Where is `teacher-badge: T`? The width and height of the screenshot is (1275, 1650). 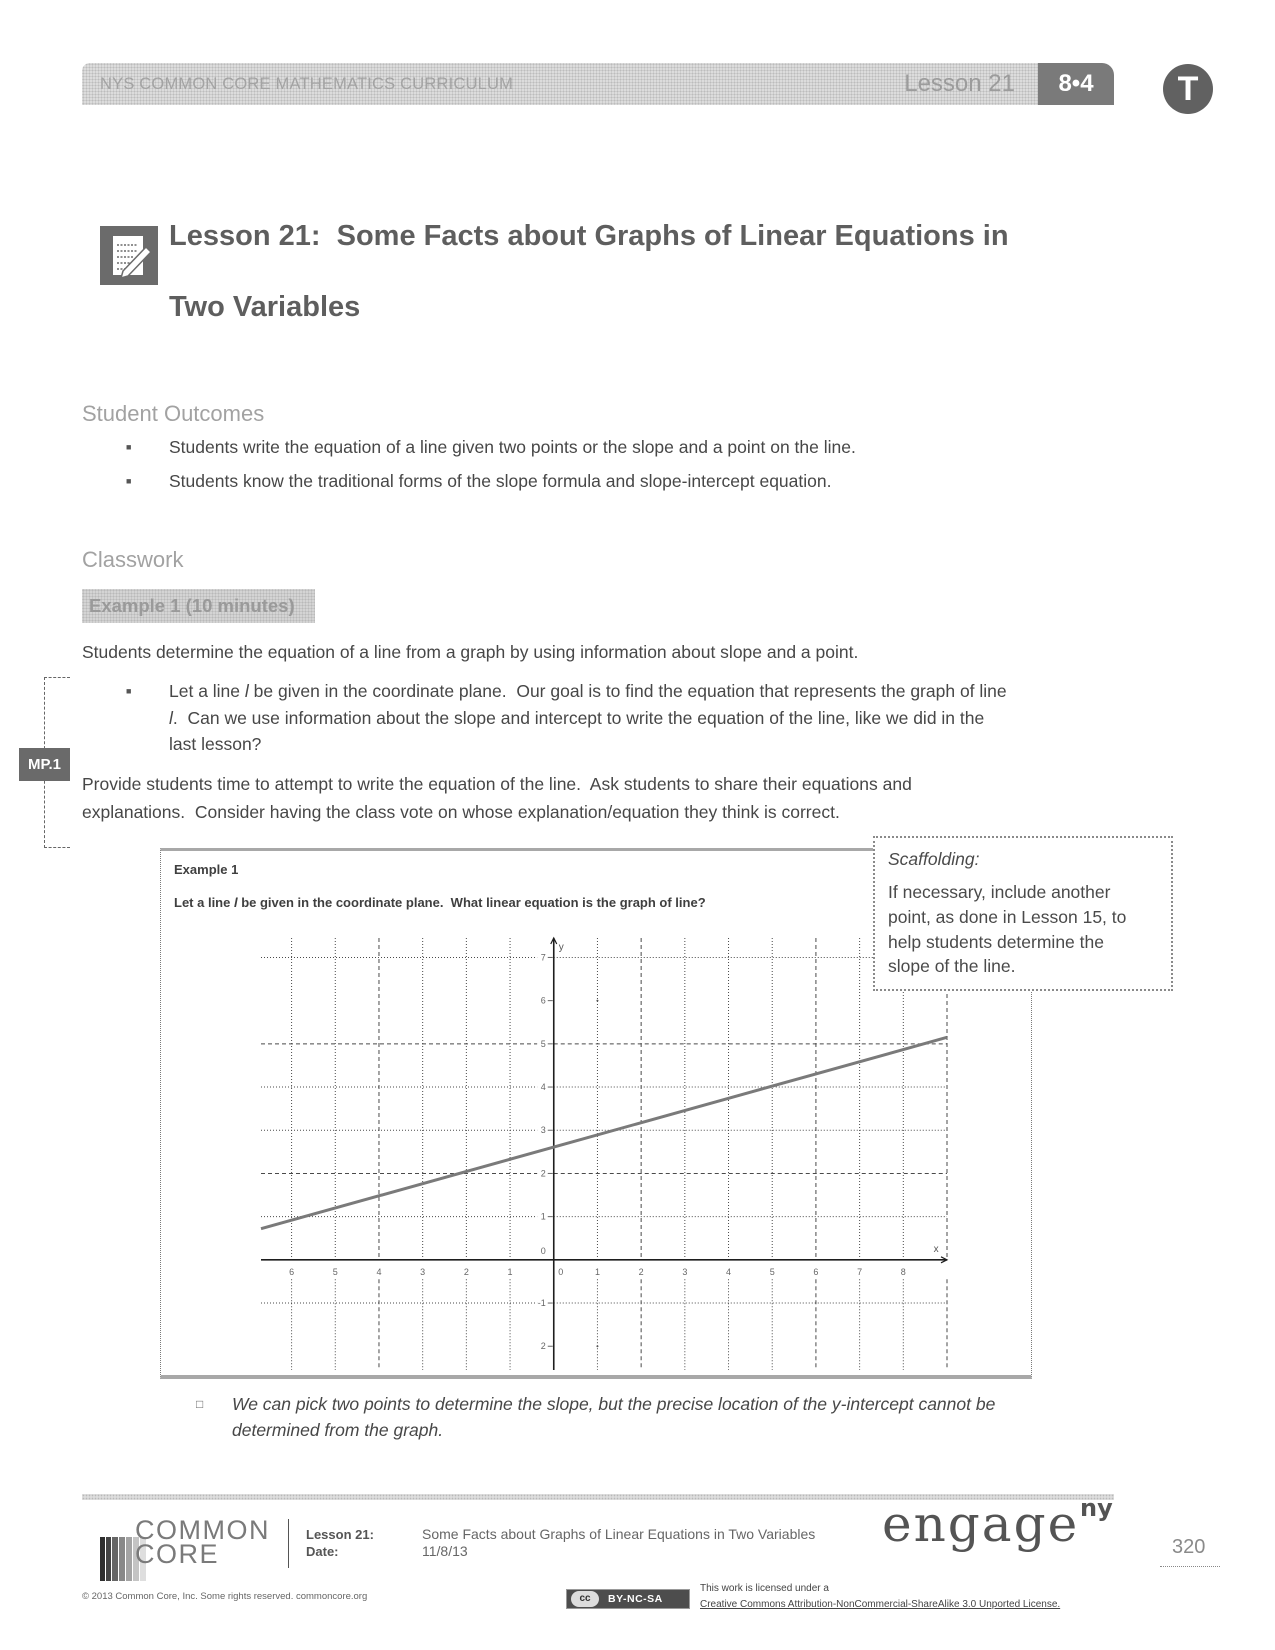 teacher-badge: T is located at coordinates (1188, 89).